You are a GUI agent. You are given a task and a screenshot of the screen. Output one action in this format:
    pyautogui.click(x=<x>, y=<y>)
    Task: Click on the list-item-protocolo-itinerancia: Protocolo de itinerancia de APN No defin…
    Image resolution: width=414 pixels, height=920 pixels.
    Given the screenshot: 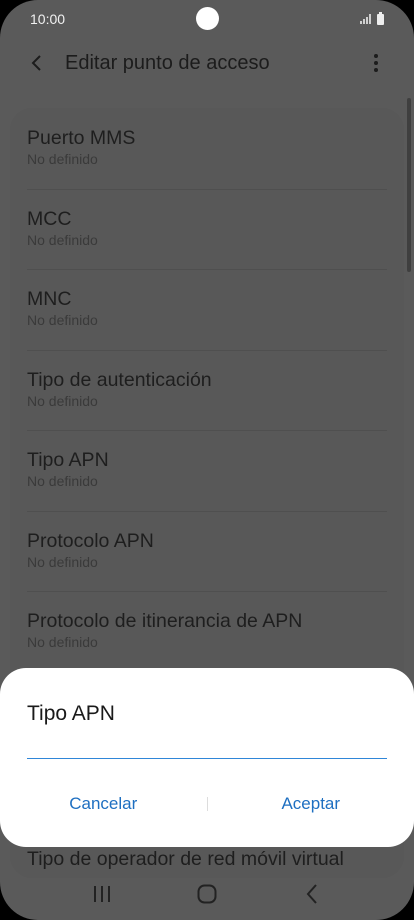 What is the action you would take?
    pyautogui.click(x=207, y=631)
    